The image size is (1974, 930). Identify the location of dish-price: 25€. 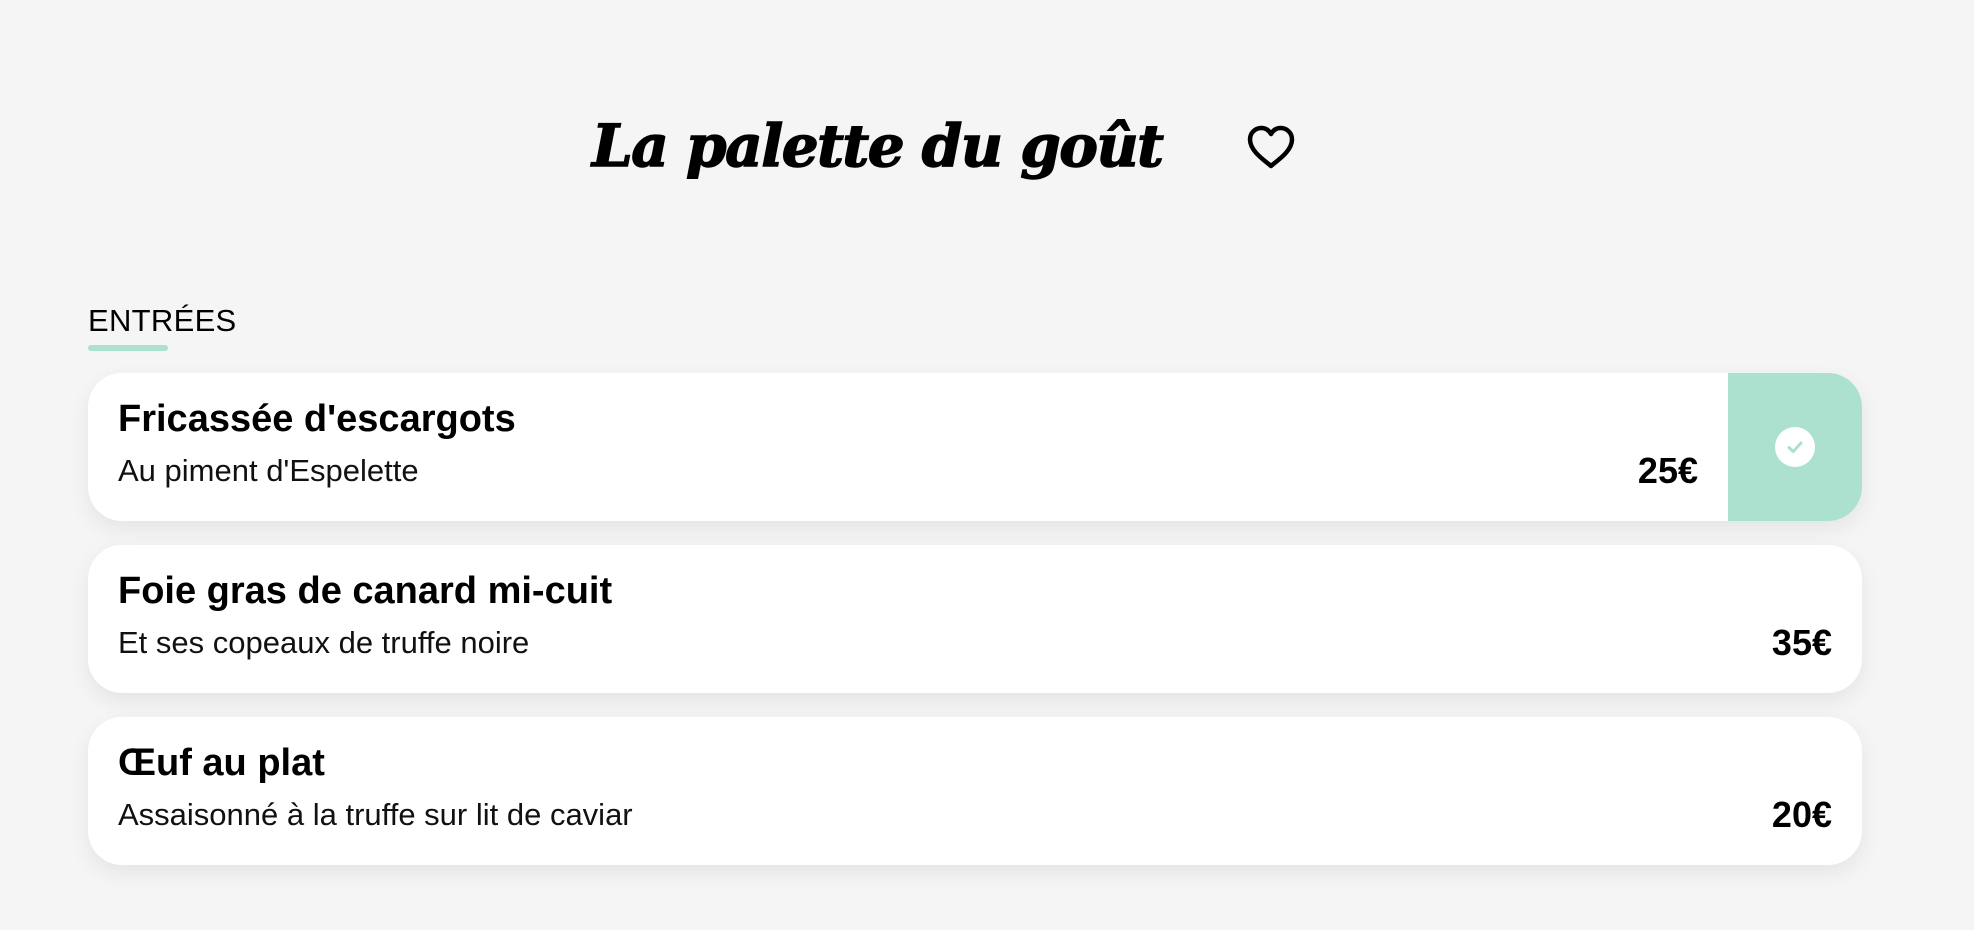
(1667, 470).